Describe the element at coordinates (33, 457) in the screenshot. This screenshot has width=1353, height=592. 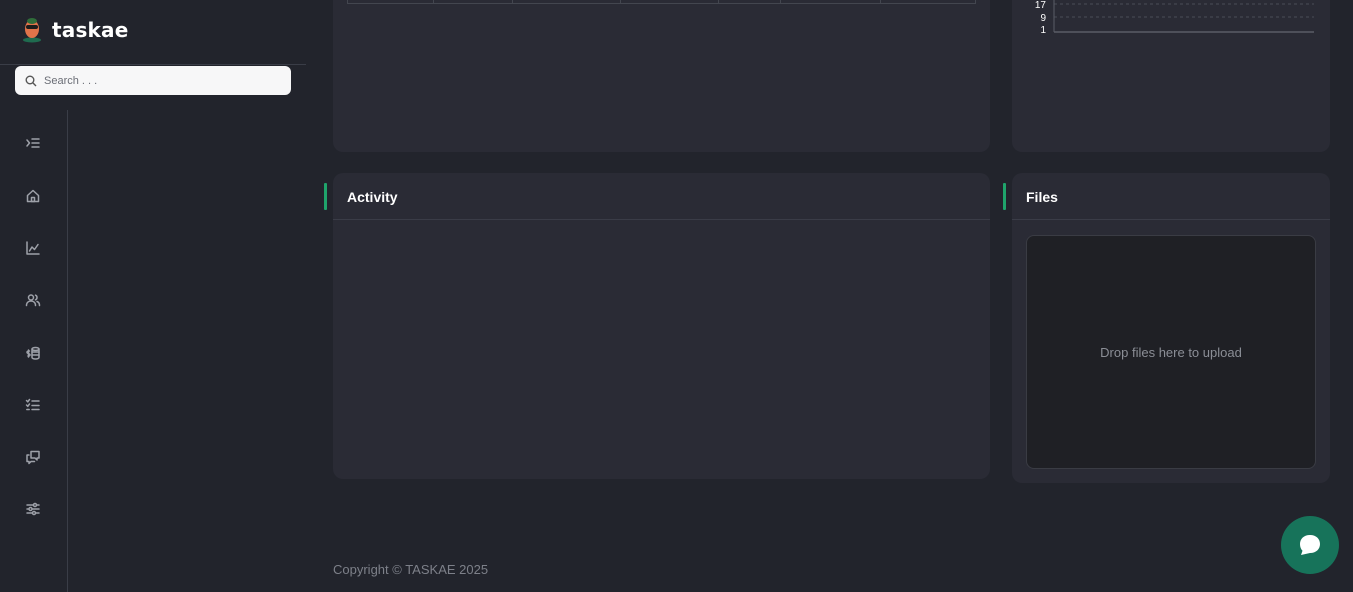
I see `messages-icon` at that location.